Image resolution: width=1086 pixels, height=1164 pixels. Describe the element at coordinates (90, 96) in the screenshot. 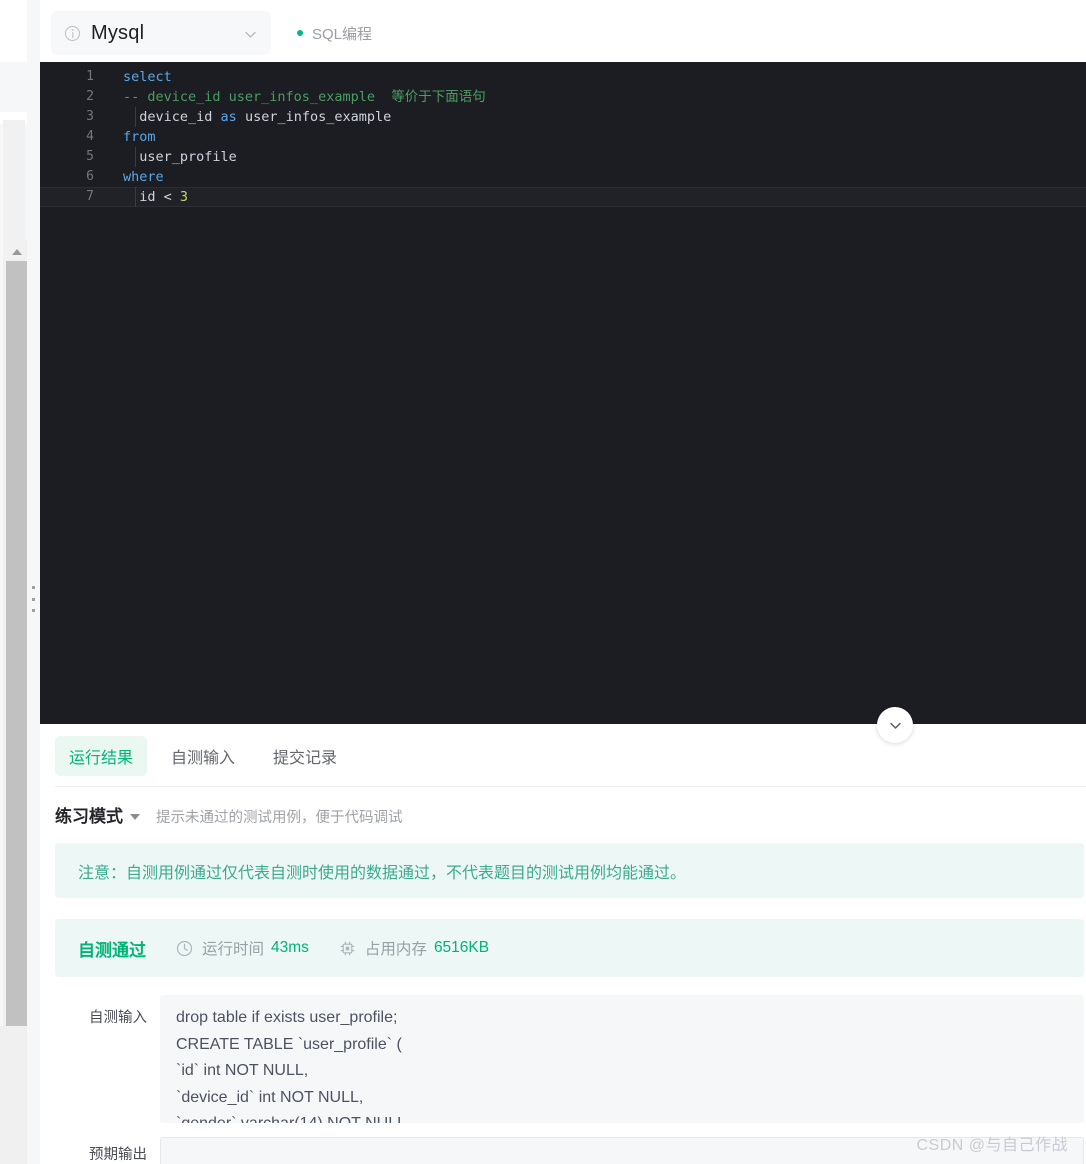

I see `line-number: 2` at that location.